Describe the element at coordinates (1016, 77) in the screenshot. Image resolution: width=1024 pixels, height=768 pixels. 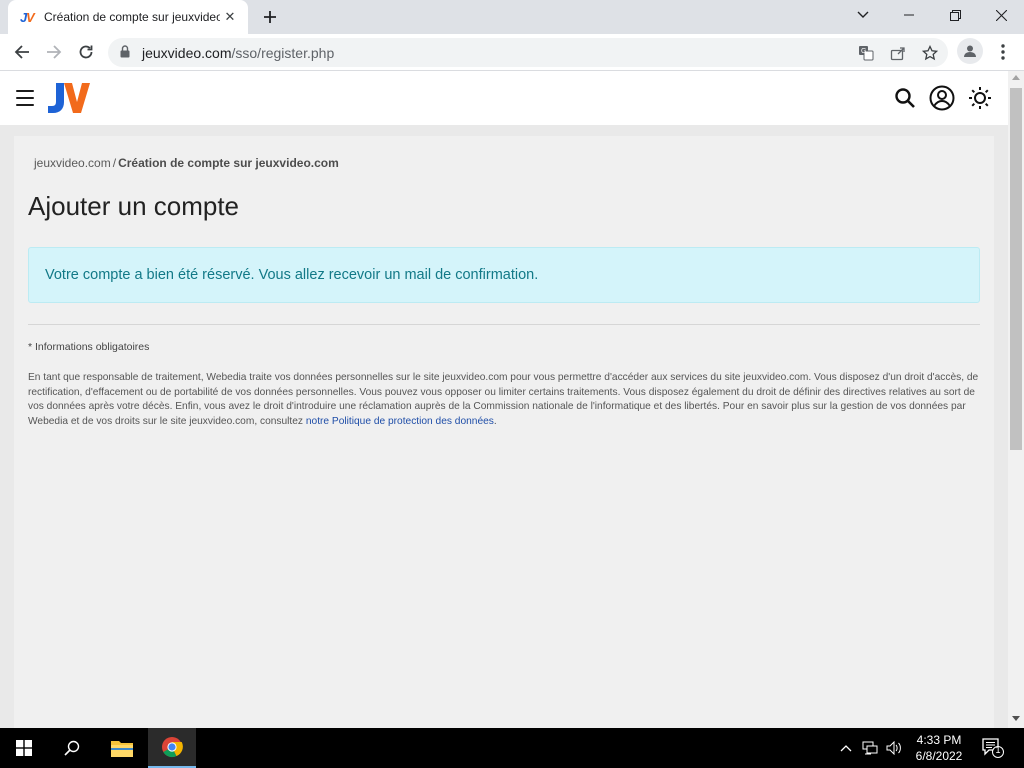
I see `scroll-up-arrow-icon` at that location.